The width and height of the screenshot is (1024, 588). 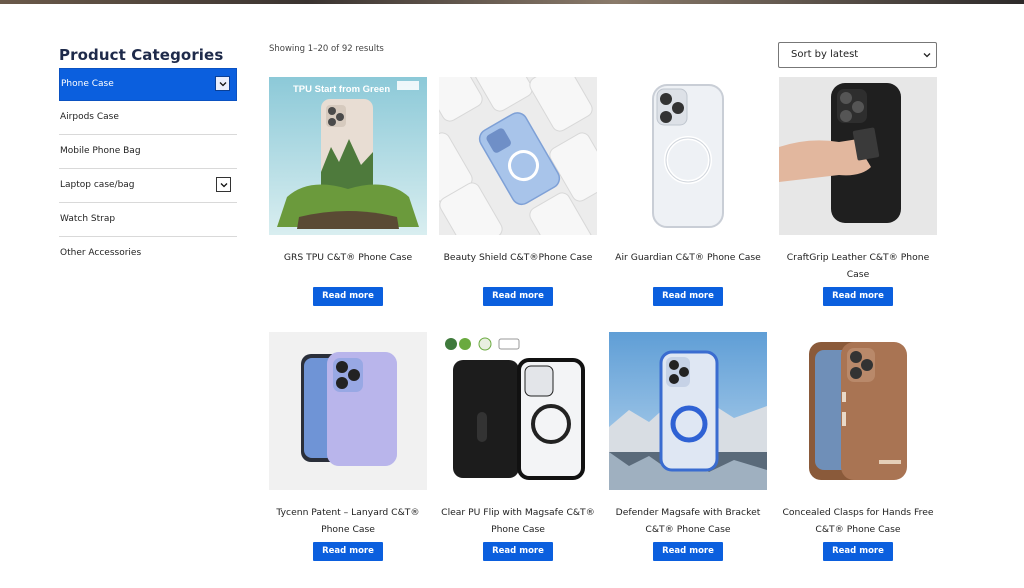 I want to click on category-label: Other Accessories, so click(x=101, y=253).